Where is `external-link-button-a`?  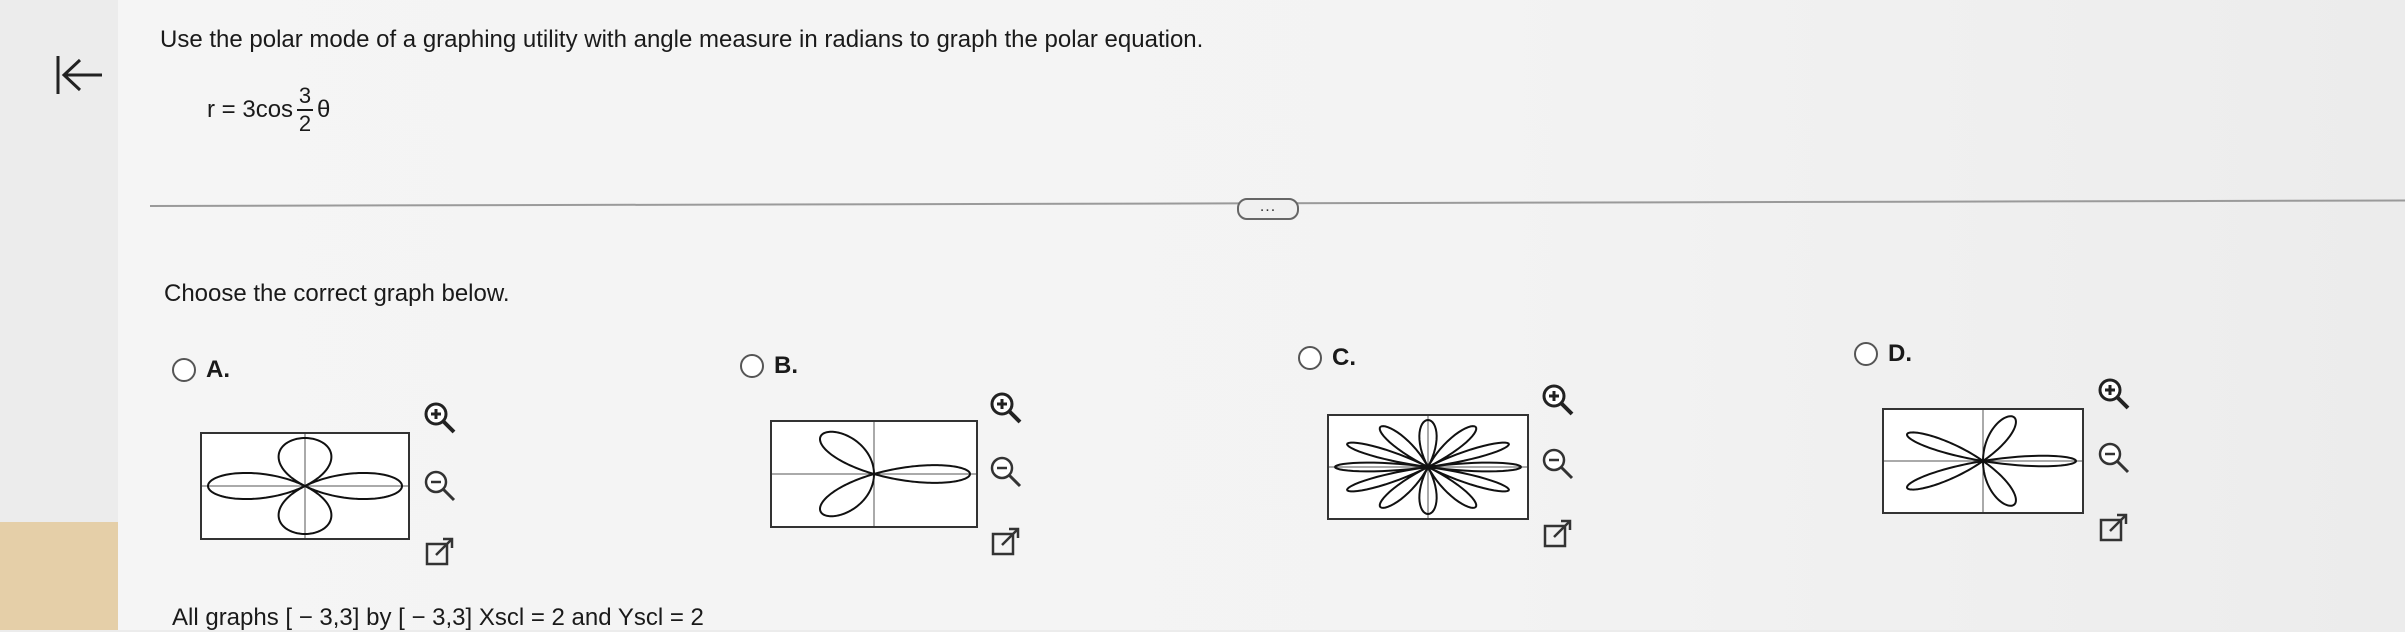
external-link-button-a is located at coordinates (440, 552).